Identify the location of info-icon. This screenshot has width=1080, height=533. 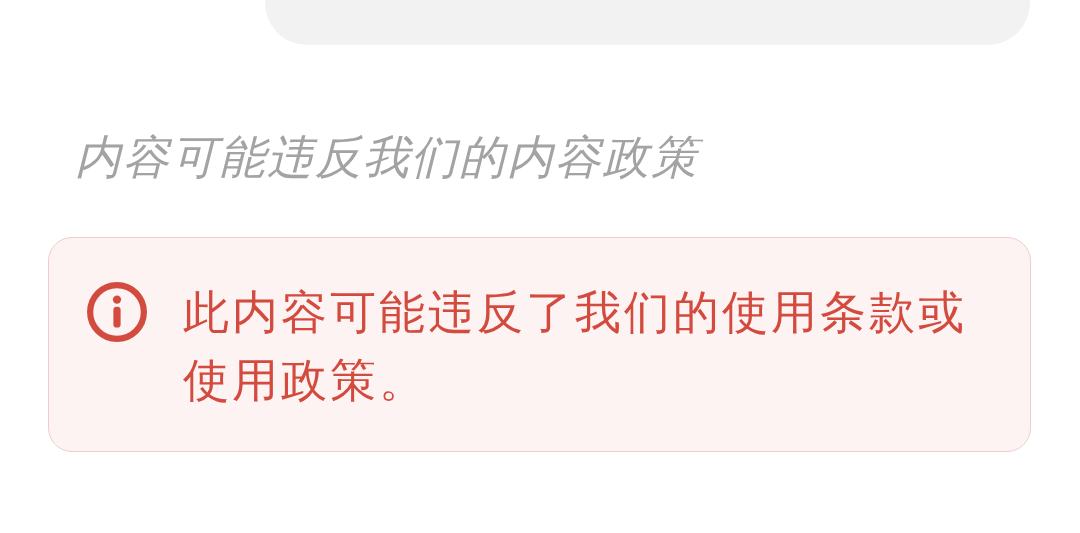
(117, 312).